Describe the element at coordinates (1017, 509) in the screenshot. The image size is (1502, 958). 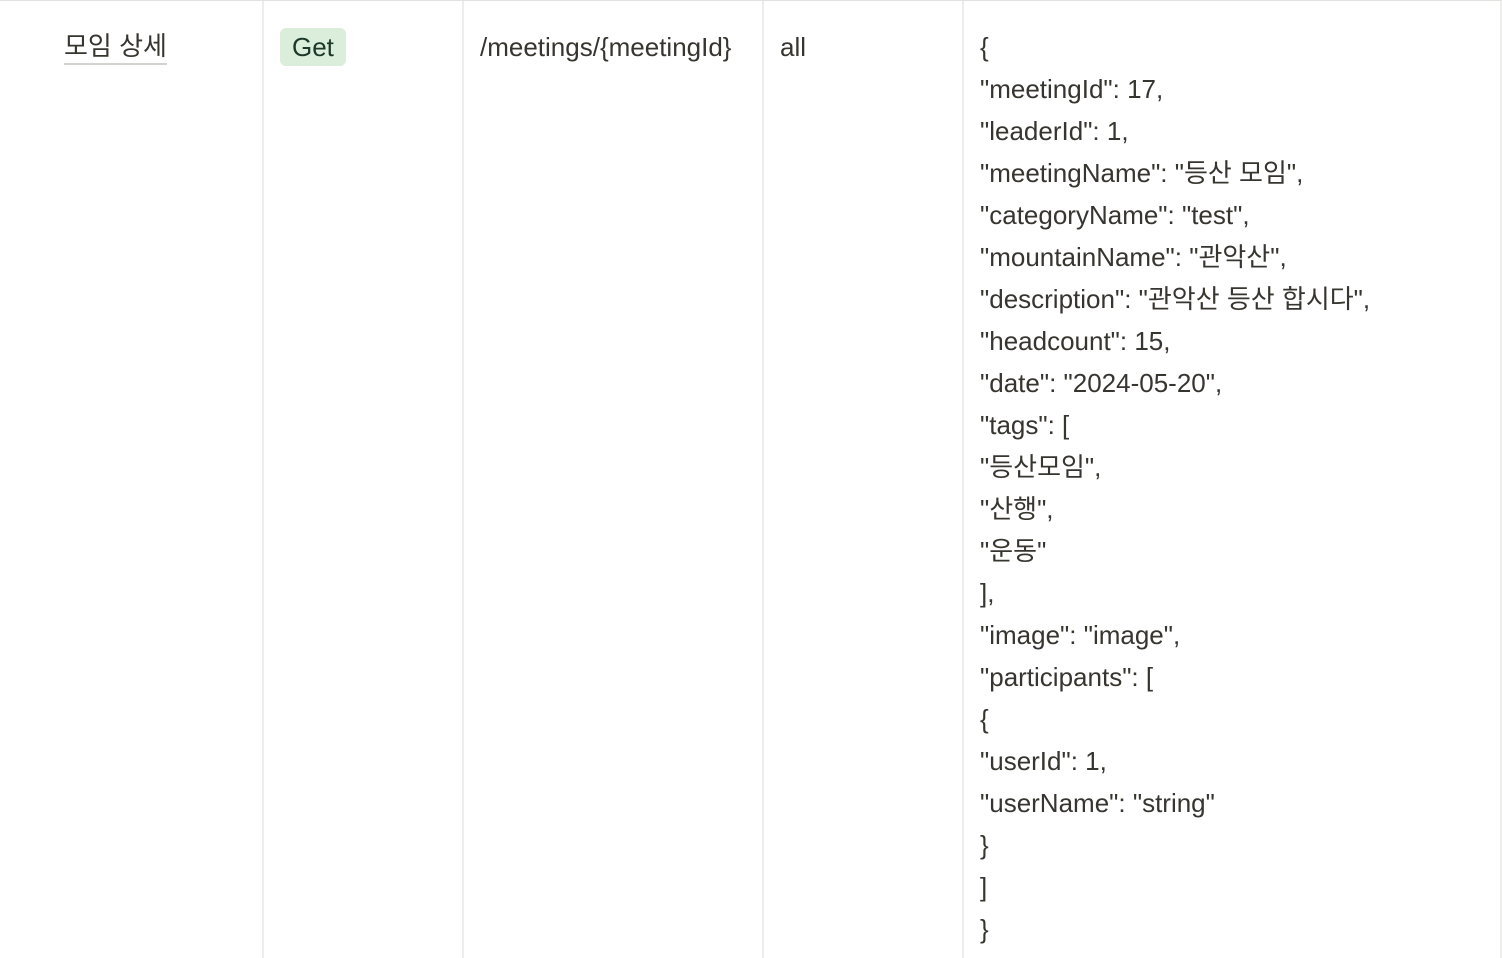
I see `response-line: "산행",` at that location.